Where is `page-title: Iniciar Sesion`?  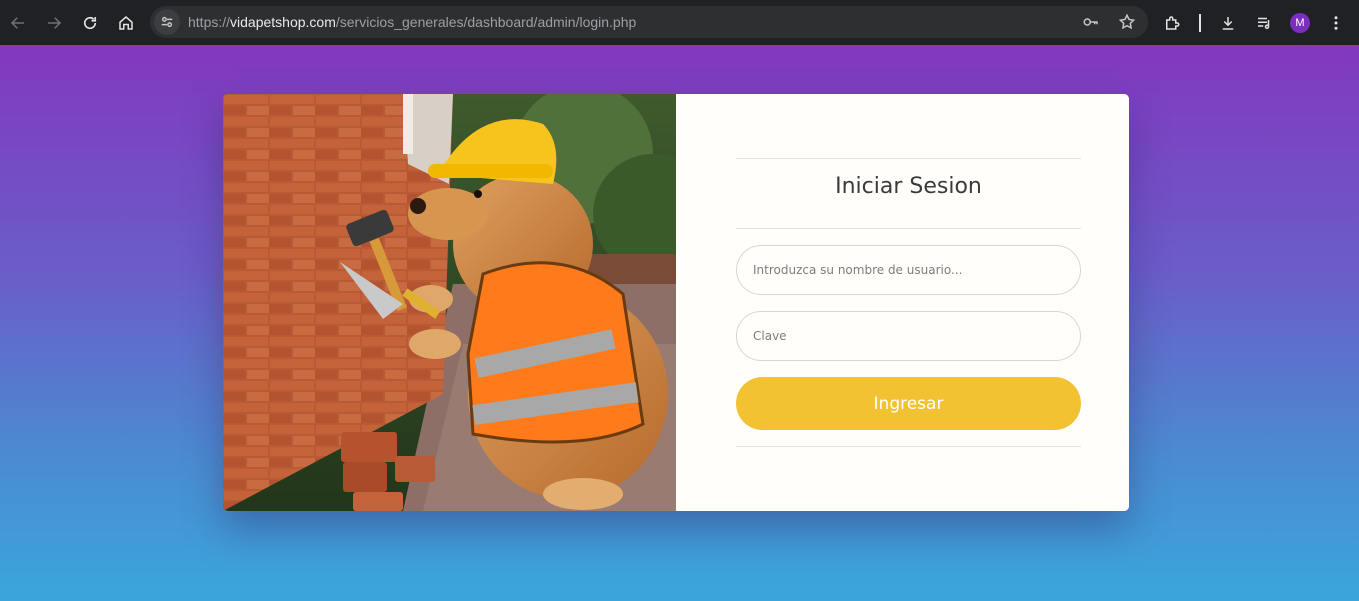 page-title: Iniciar Sesion is located at coordinates (908, 186).